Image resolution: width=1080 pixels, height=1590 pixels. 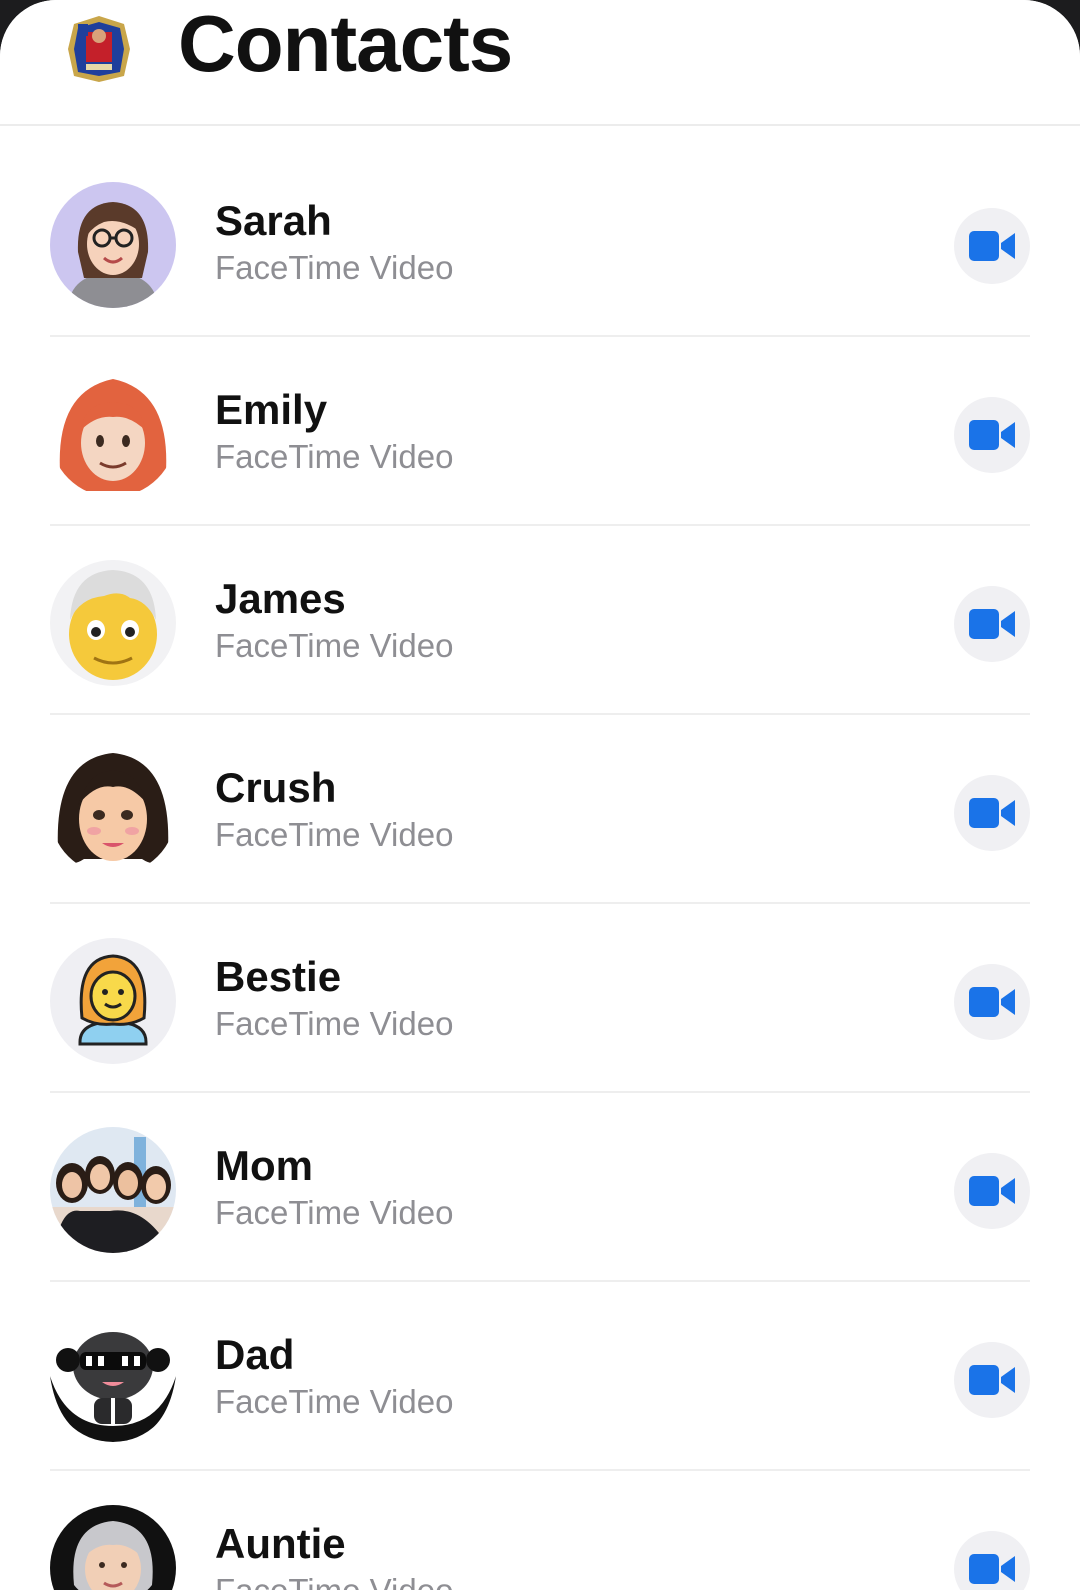 I want to click on header: Contacts, so click(x=540, y=63).